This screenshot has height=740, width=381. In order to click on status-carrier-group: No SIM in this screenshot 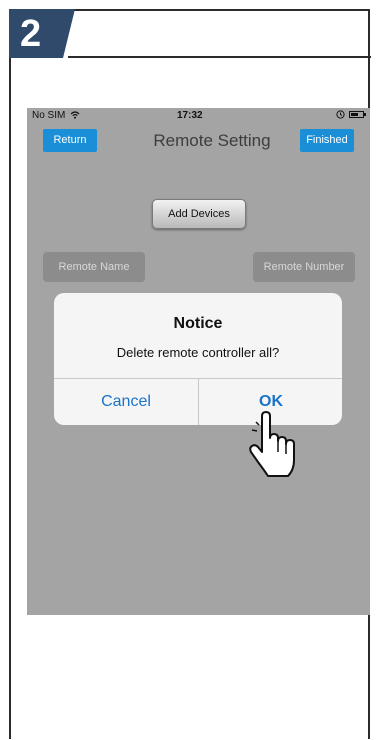, I will do `click(56, 115)`.